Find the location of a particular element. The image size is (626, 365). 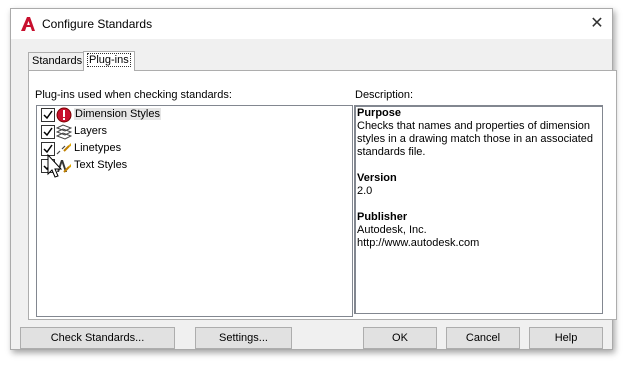

tab-standards-label: Standards is located at coordinates (57, 61).